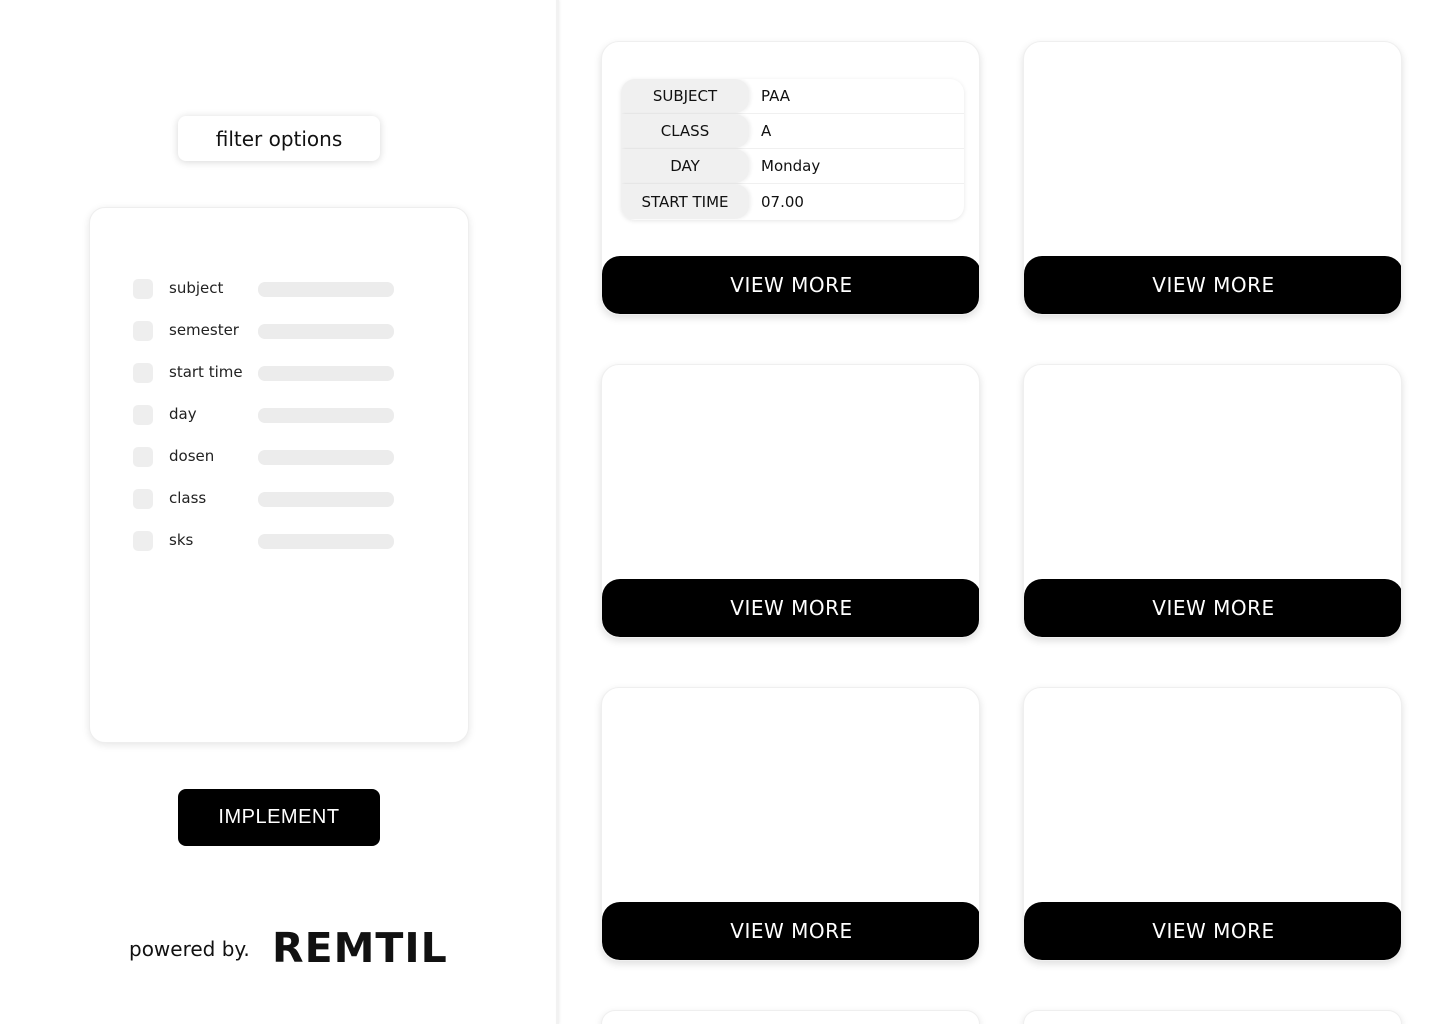  Describe the element at coordinates (326, 541) in the screenshot. I see `sks-filter-input` at that location.